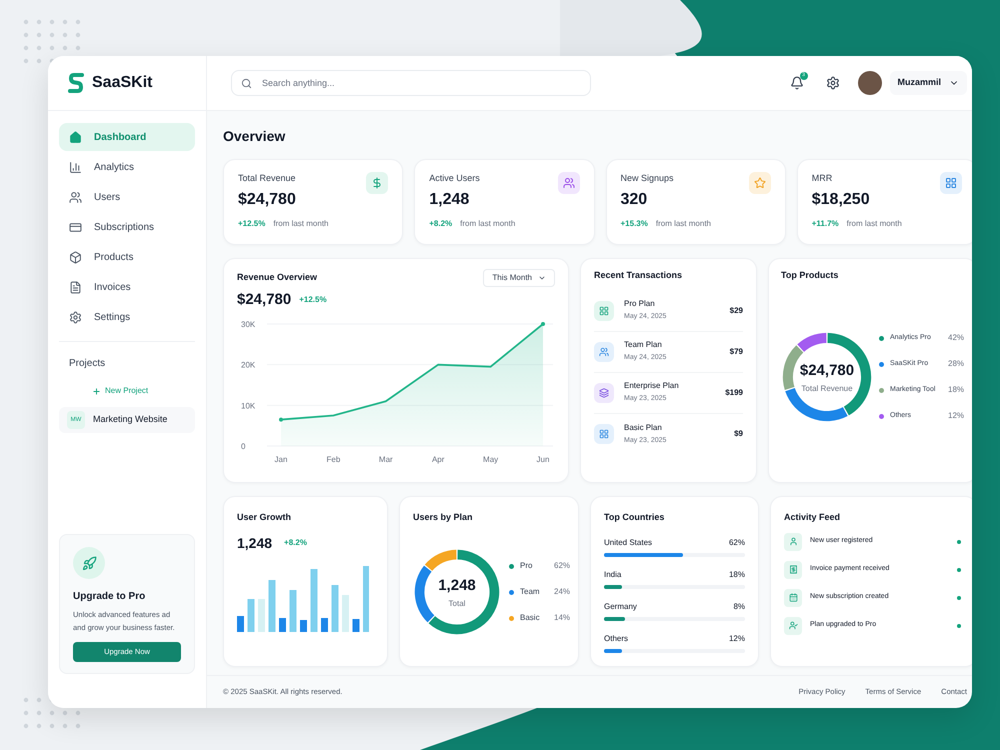 This screenshot has height=750, width=1000. I want to click on card-title: User Growth, so click(264, 517).